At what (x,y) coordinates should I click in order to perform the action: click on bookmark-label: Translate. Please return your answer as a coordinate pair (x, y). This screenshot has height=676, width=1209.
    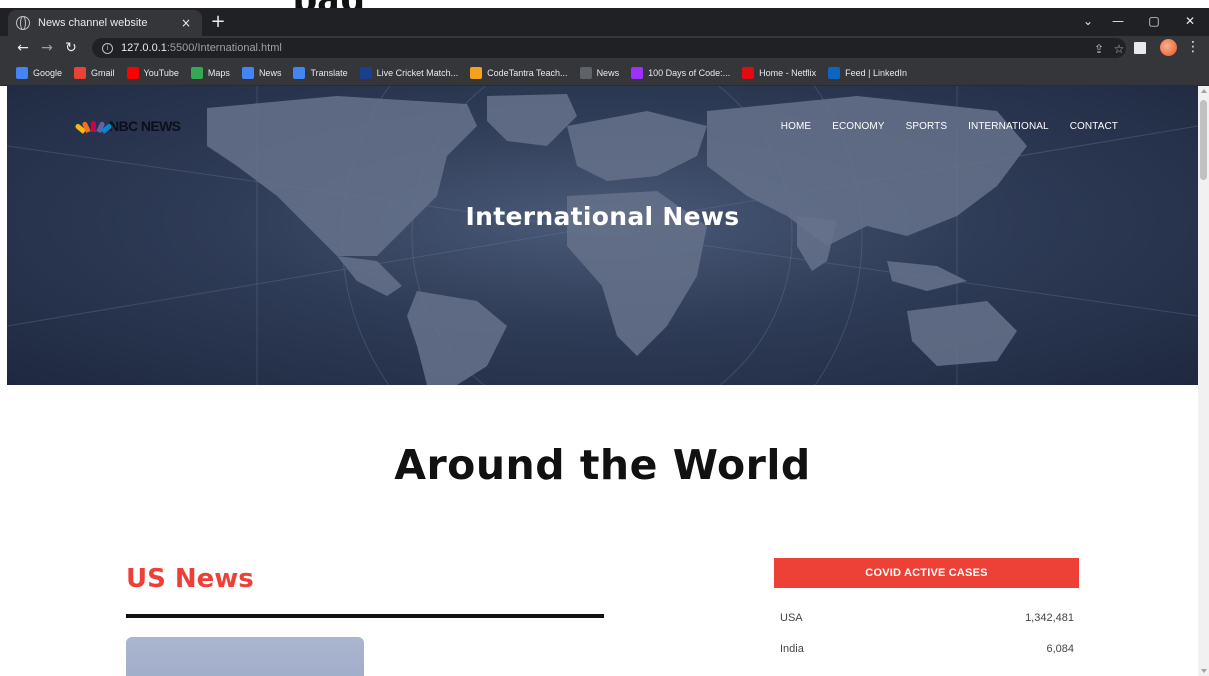
    Looking at the image, I should click on (329, 72).